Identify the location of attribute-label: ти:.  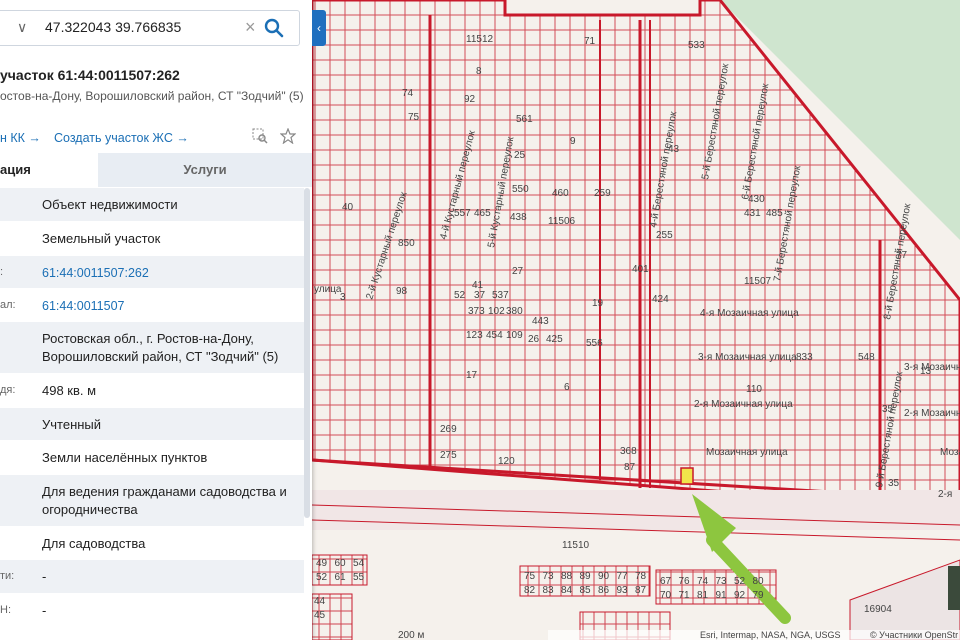
(7, 576).